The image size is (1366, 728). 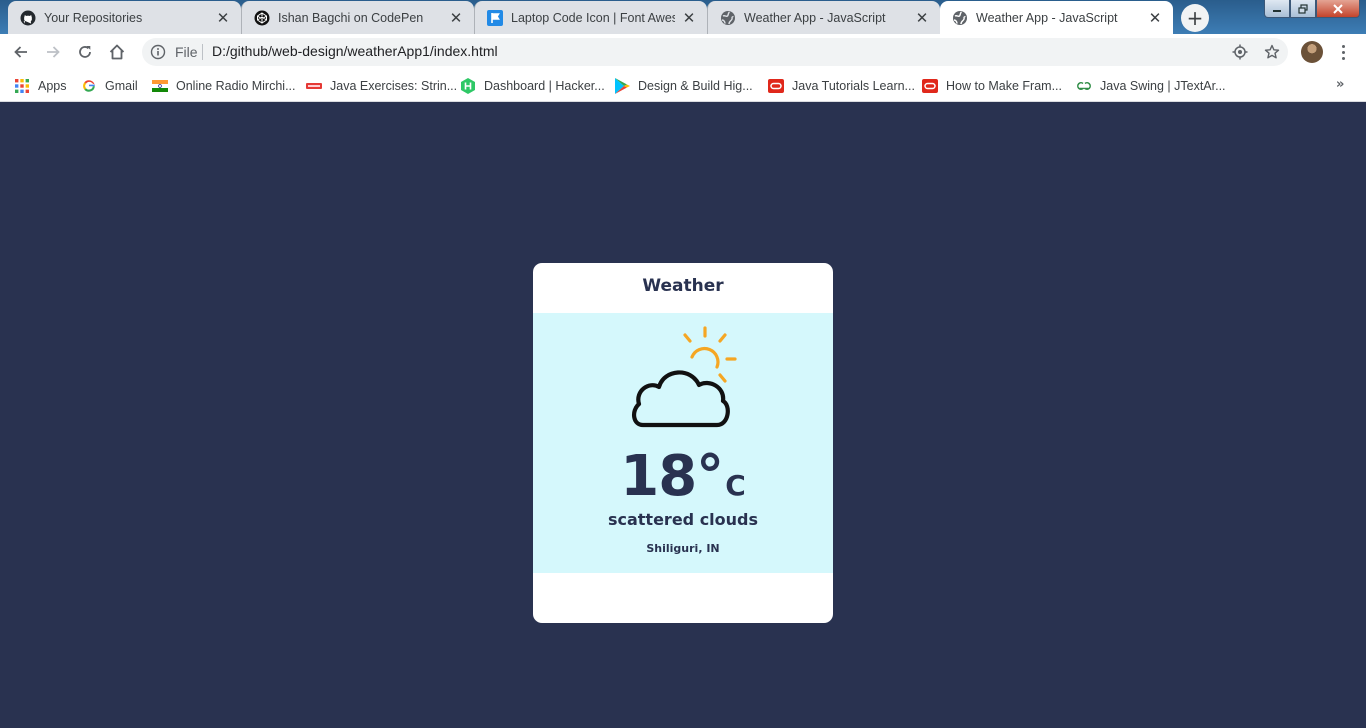 I want to click on google-icon, so click(x=89, y=86).